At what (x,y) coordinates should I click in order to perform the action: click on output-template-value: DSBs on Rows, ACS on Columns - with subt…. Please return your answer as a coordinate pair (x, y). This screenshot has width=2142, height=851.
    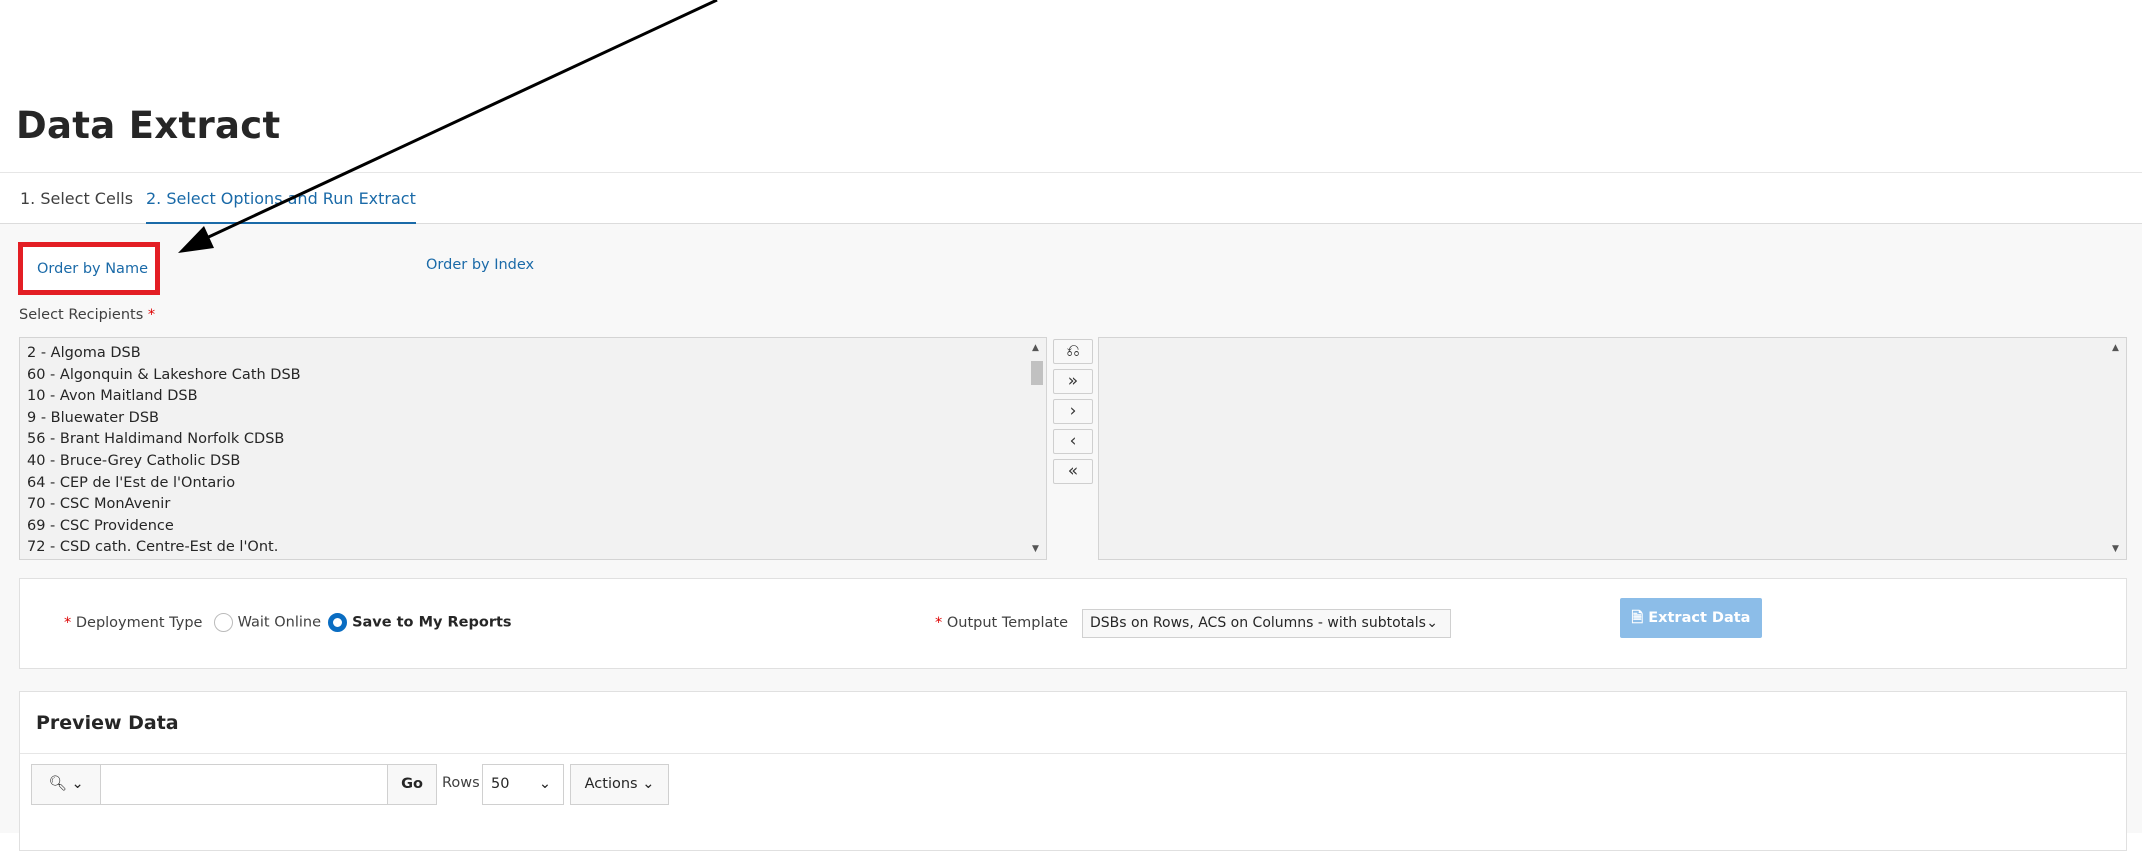
    Looking at the image, I should click on (1258, 623).